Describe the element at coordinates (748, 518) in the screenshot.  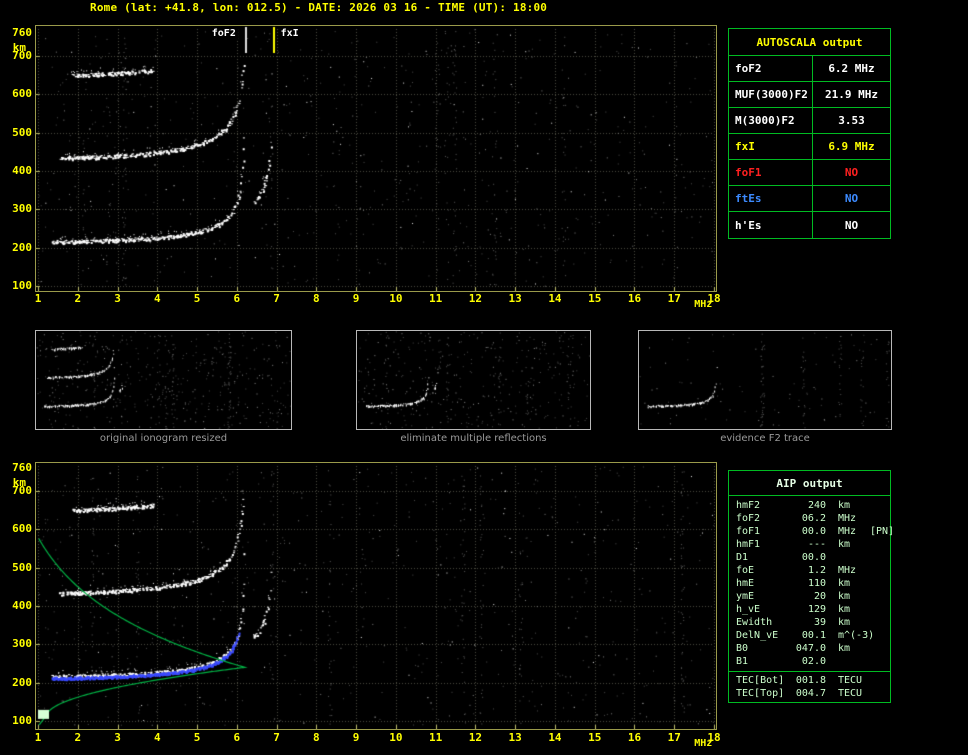
I see `aip-param-name: foF2` at that location.